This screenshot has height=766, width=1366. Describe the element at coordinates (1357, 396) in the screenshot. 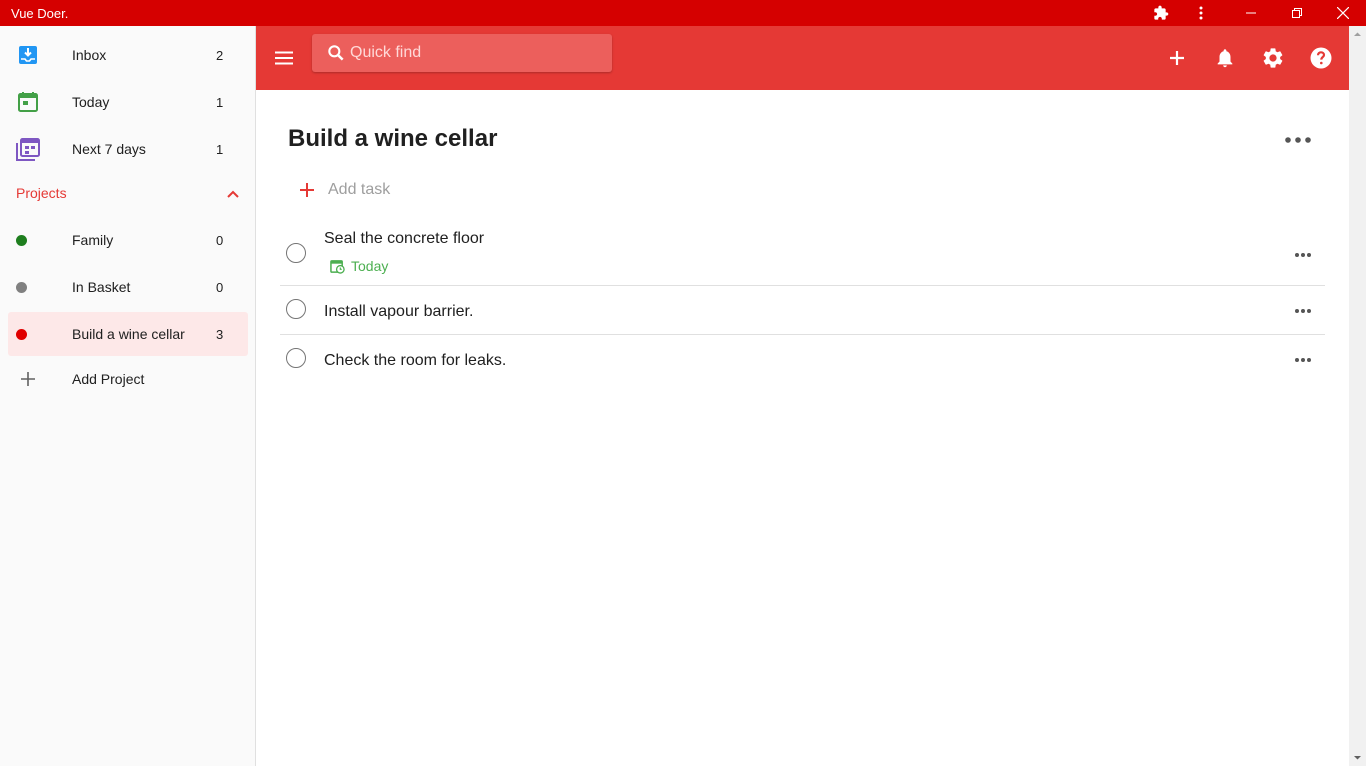

I see `vertical-scrollbar` at that location.